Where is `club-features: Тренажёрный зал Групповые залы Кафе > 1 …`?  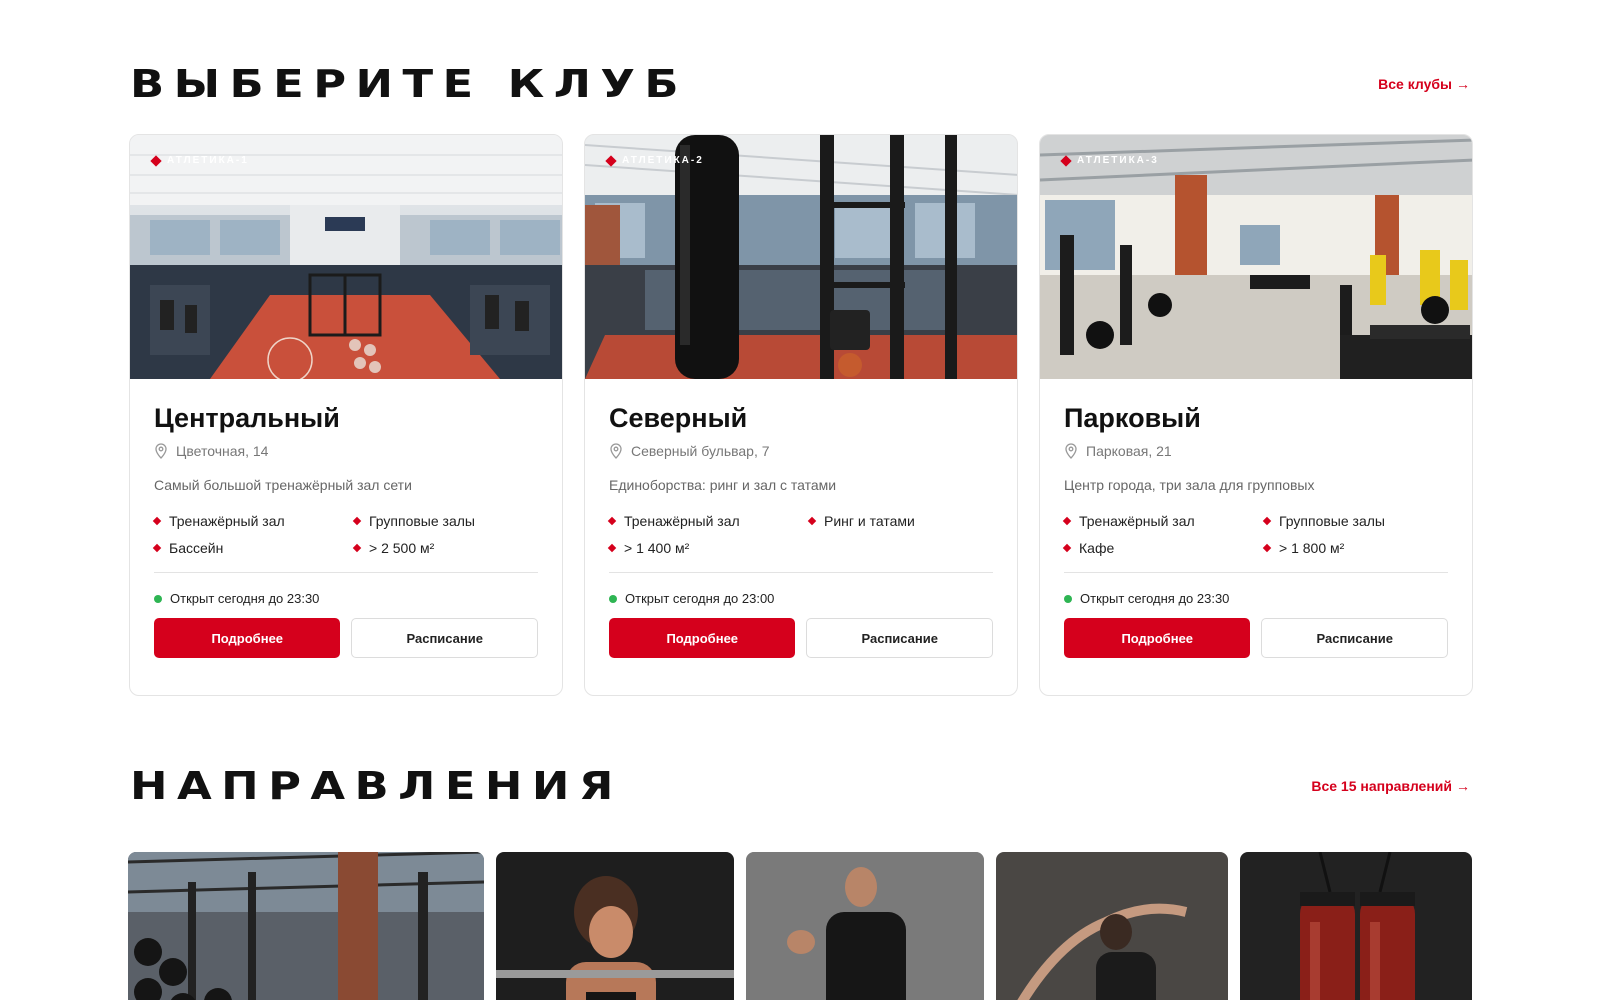 club-features: Тренажёрный зал Групповые залы Кафе > 1 … is located at coordinates (1255, 534).